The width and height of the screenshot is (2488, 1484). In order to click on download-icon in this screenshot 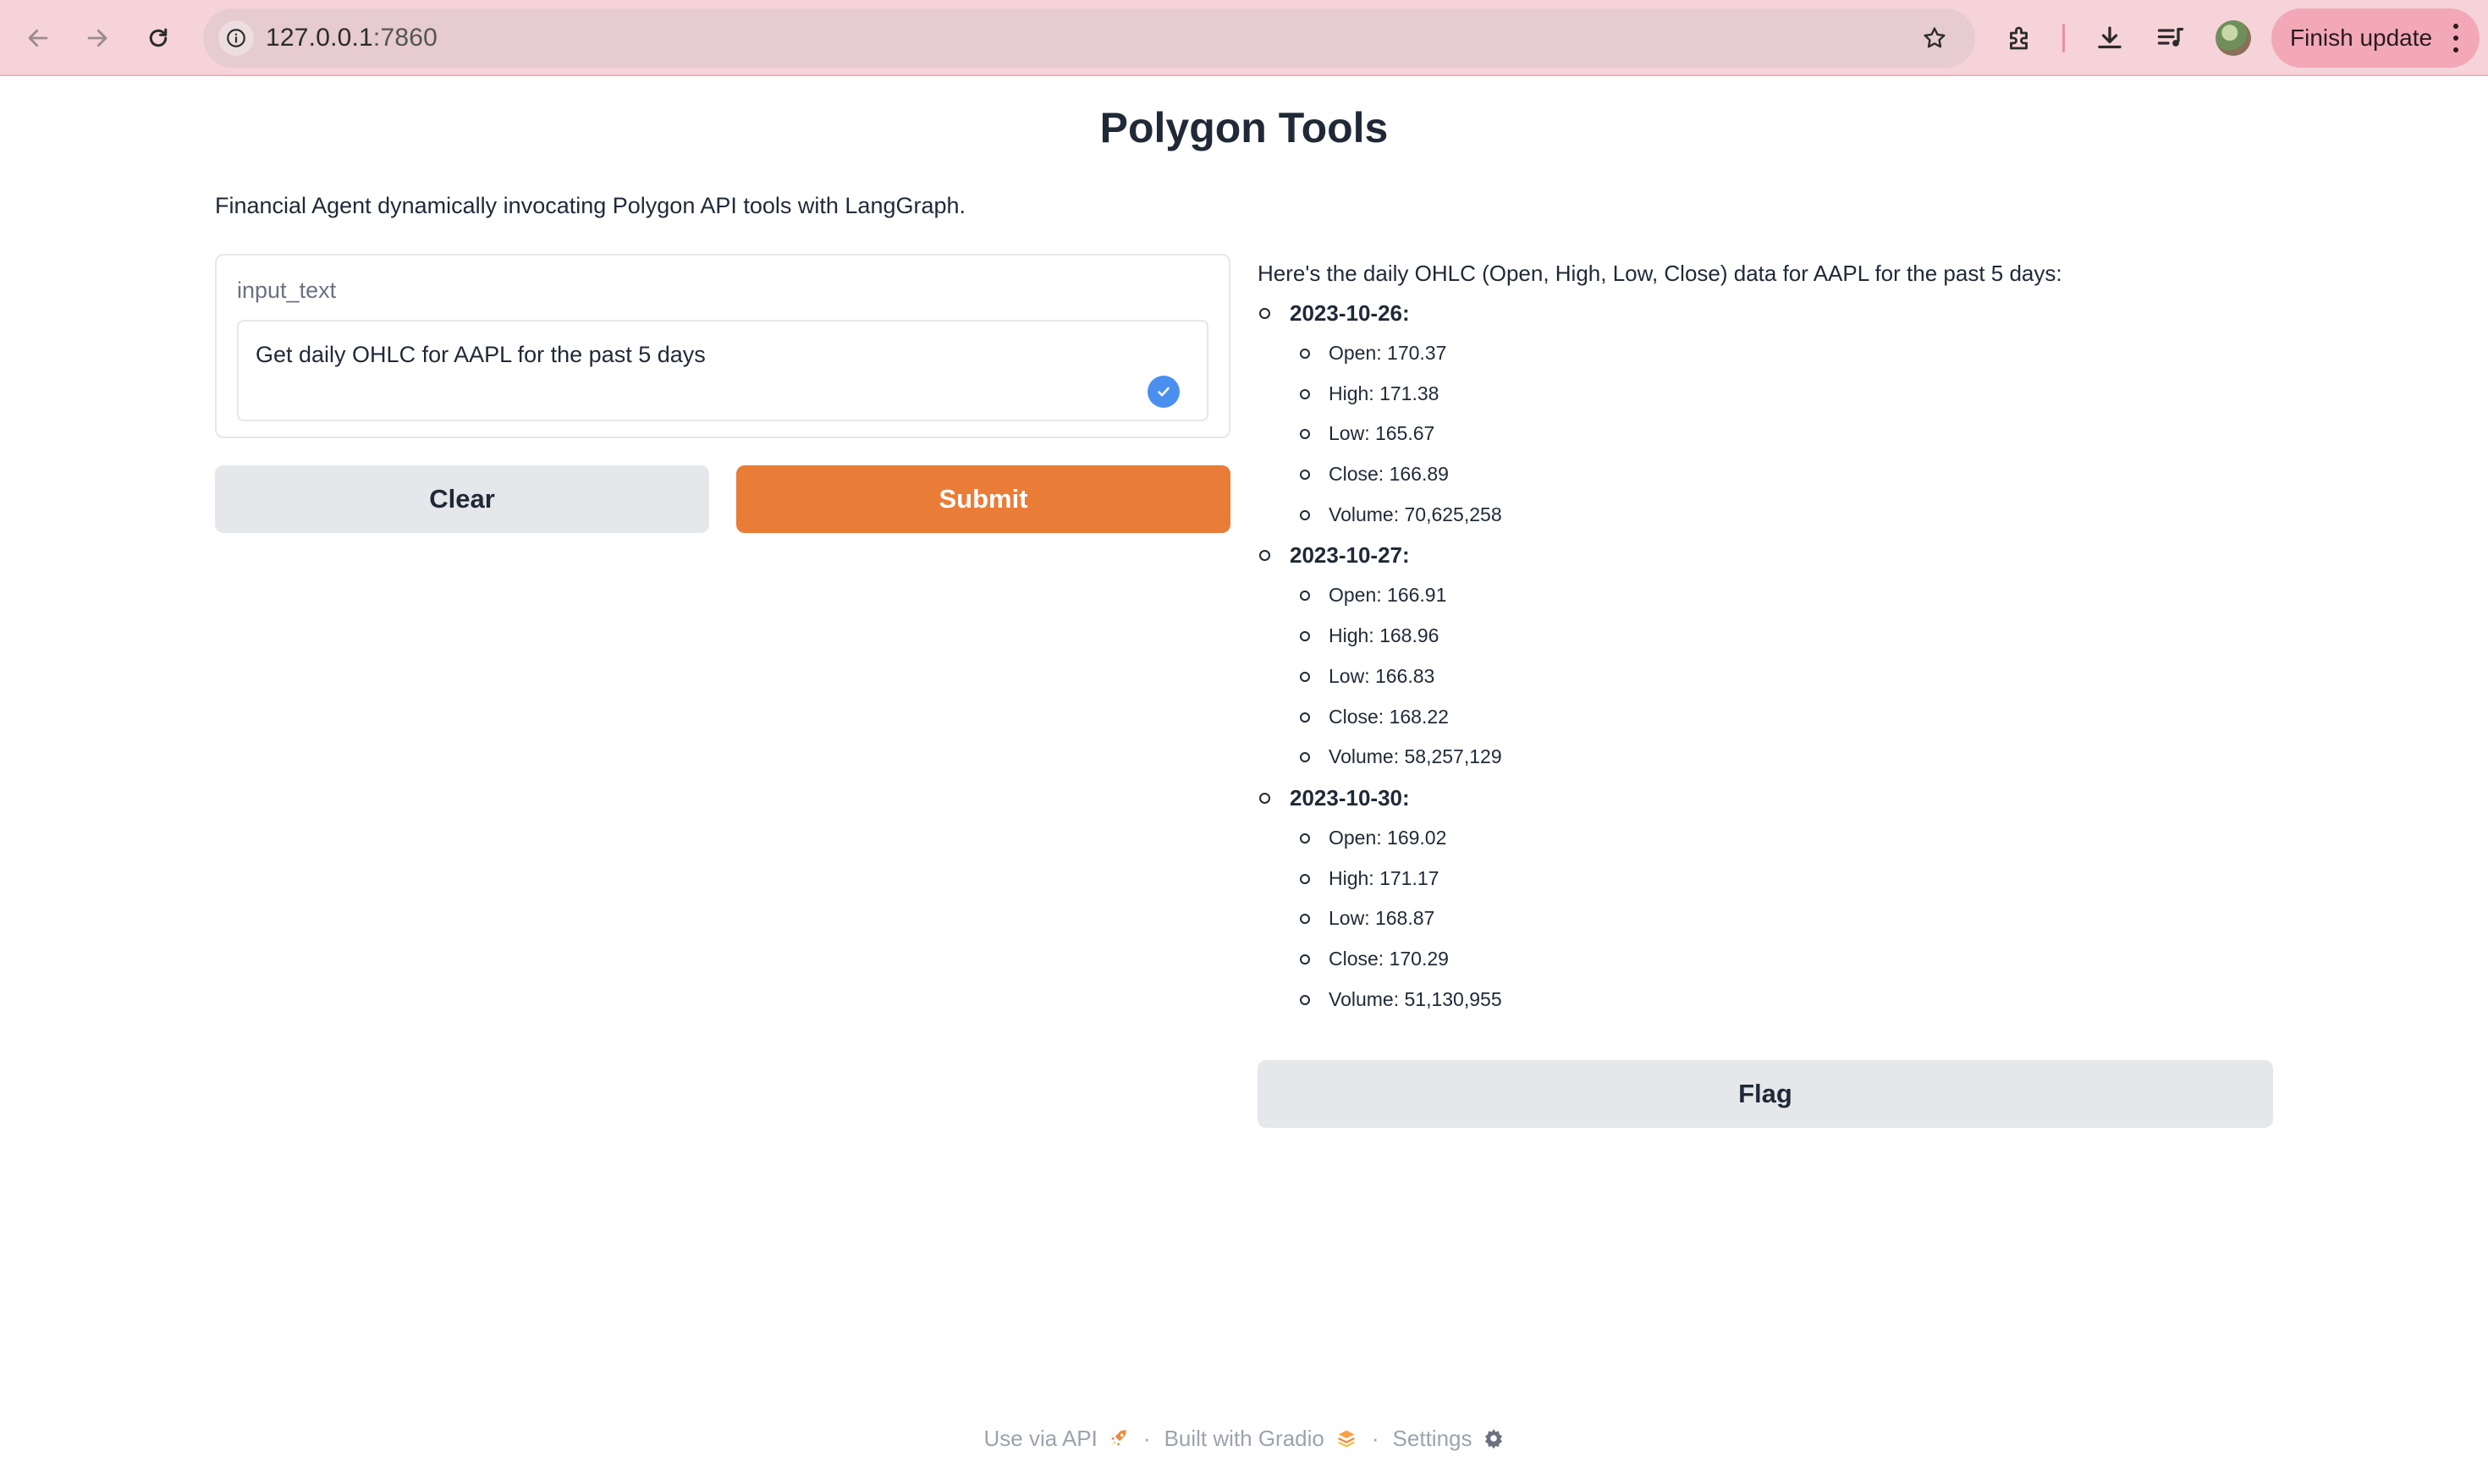, I will do `click(2110, 38)`.